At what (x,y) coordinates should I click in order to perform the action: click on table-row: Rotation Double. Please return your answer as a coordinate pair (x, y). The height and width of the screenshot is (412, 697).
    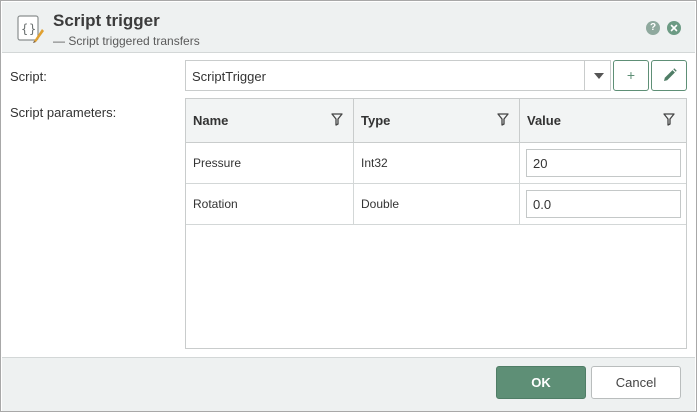
    Looking at the image, I should click on (436, 204).